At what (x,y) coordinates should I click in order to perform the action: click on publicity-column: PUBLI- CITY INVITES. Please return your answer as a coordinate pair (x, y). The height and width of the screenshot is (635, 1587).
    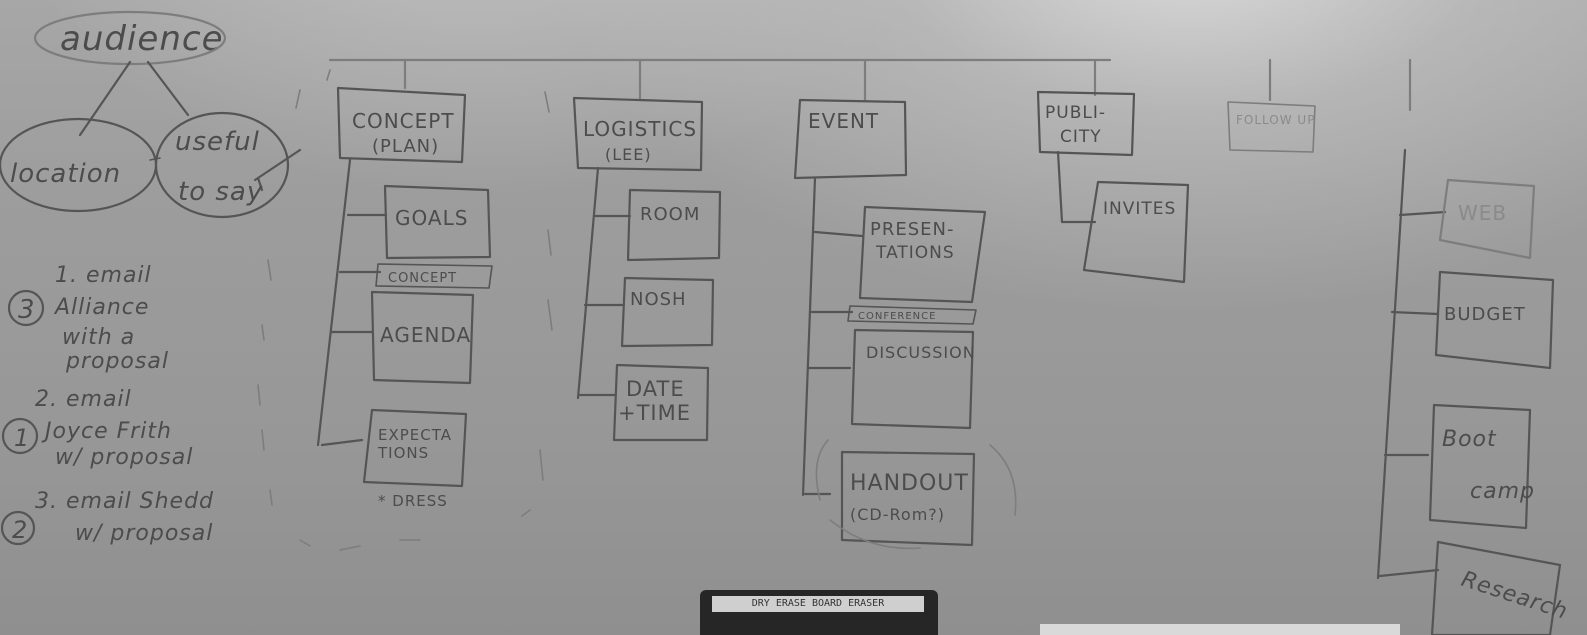
    Looking at the image, I should click on (1113, 187).